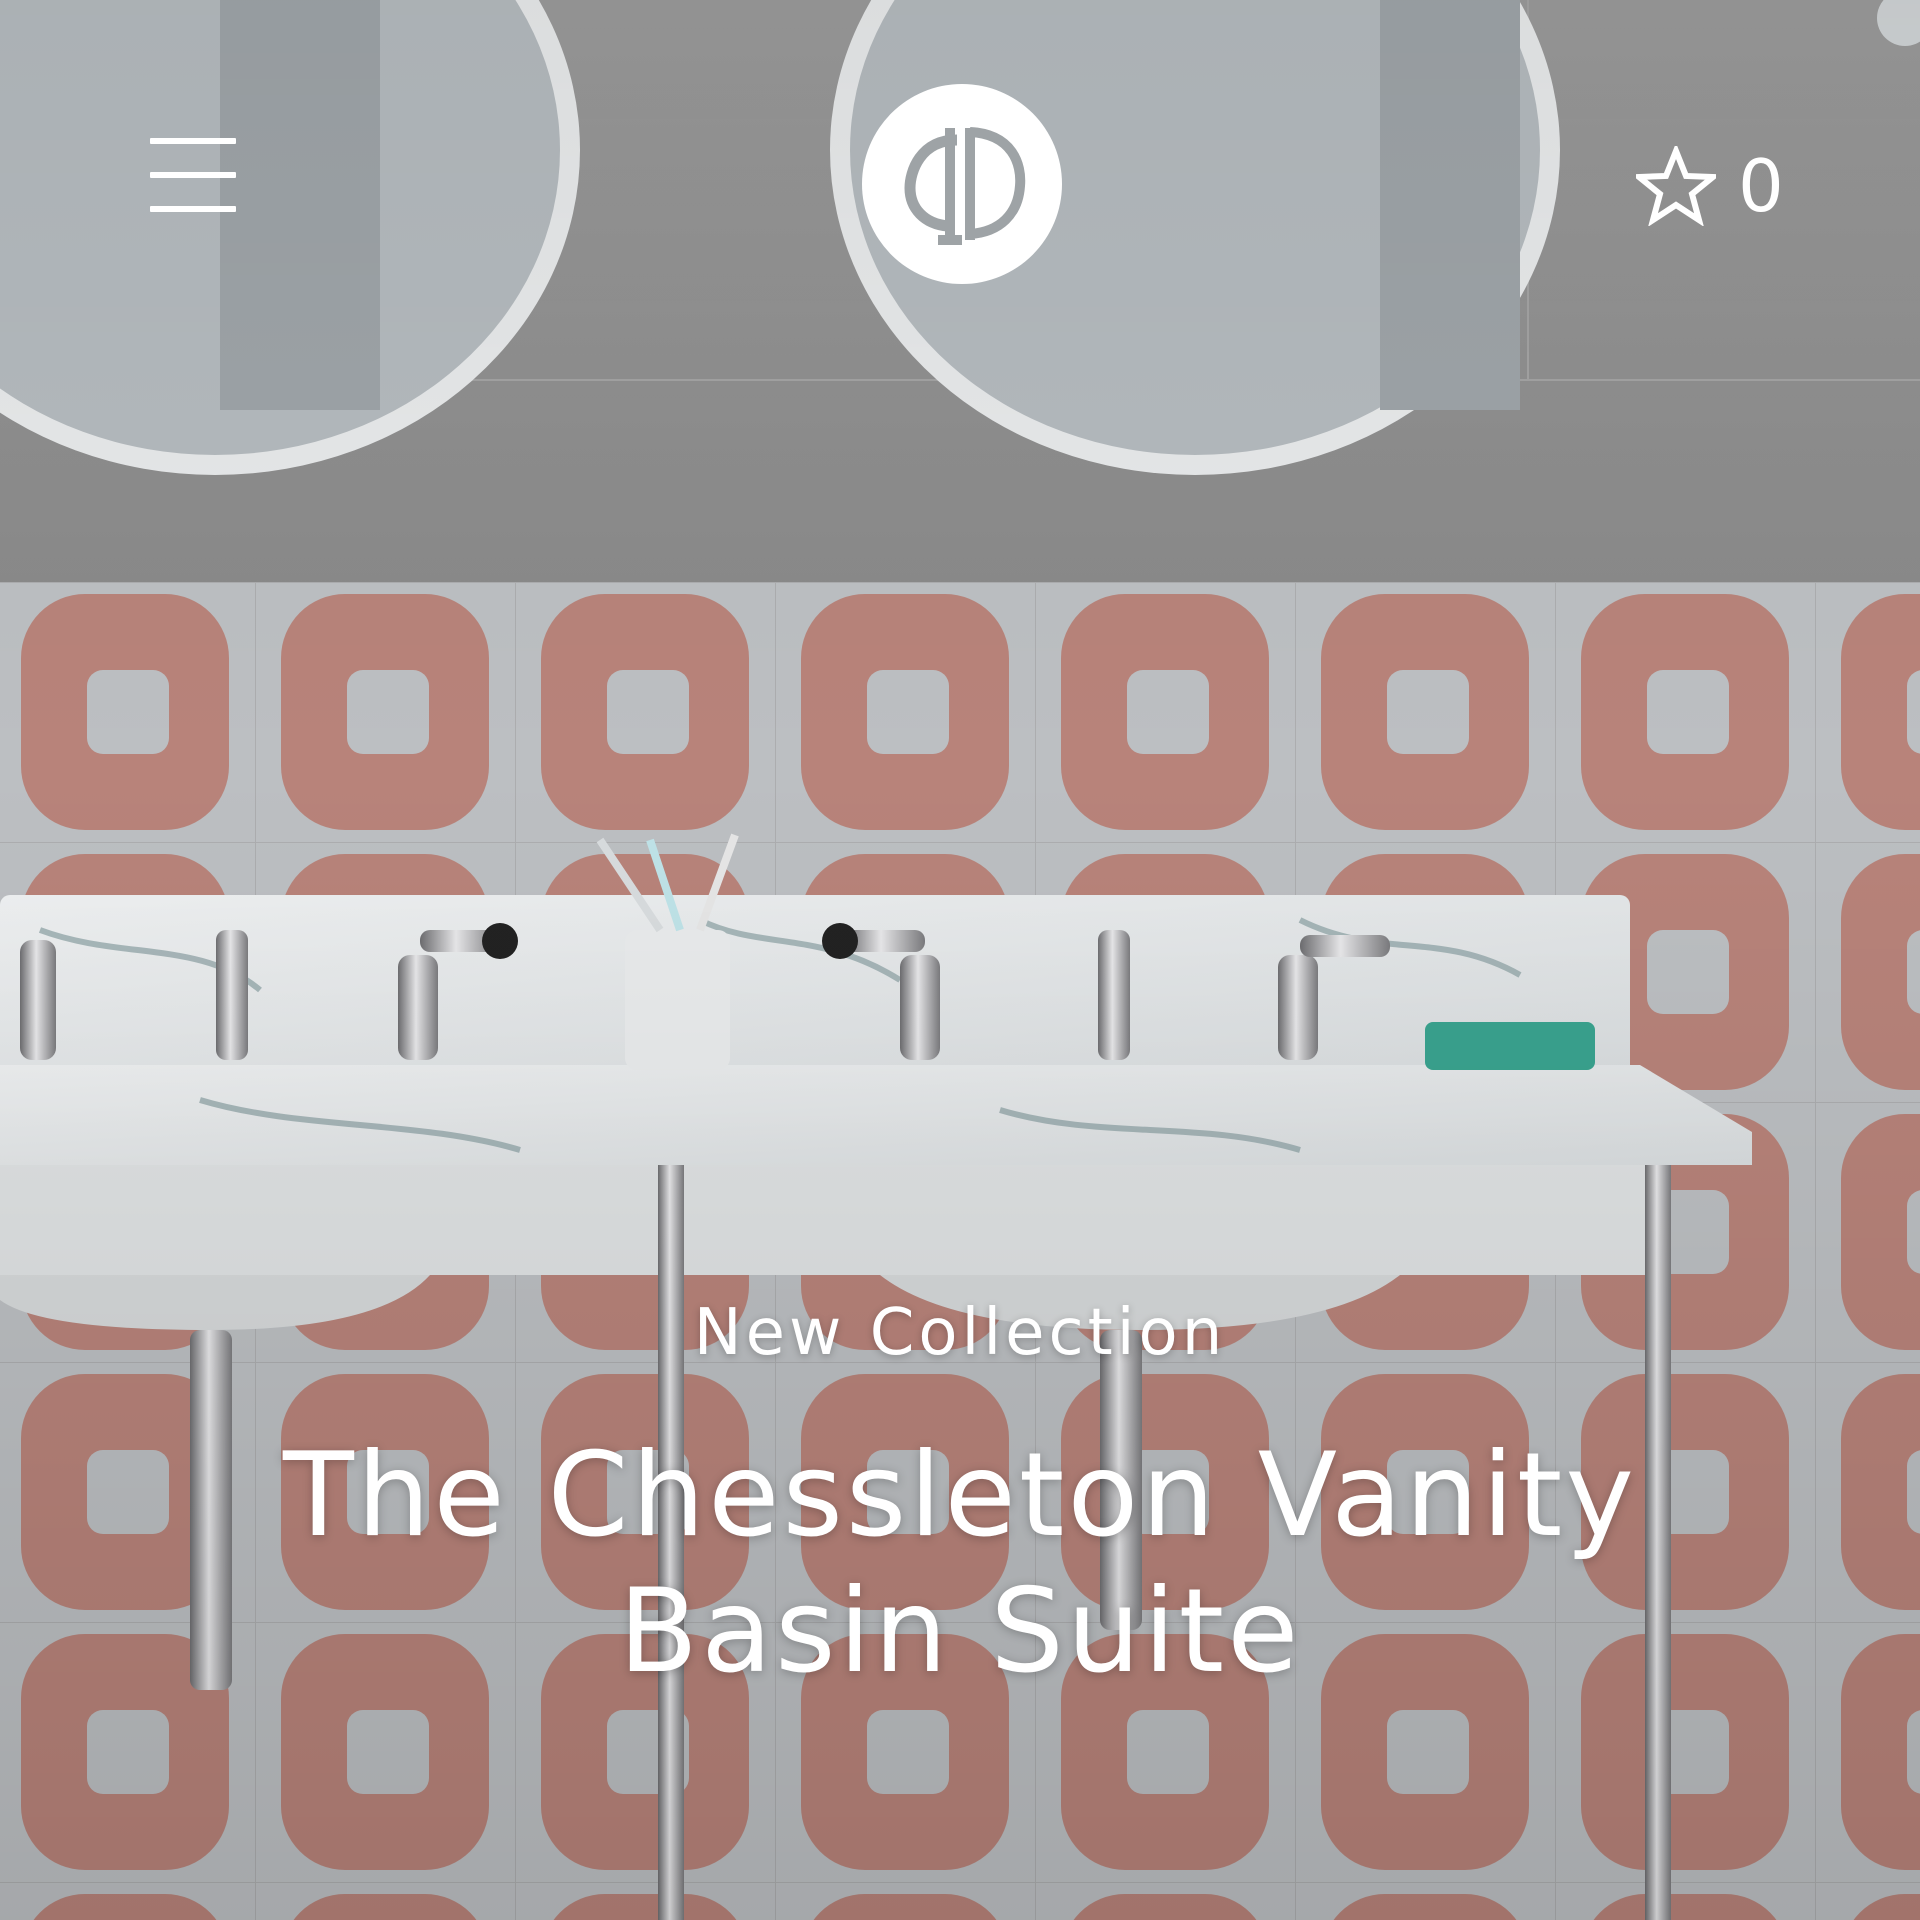  What do you see at coordinates (962, 184) in the screenshot?
I see `brand-logo` at bounding box center [962, 184].